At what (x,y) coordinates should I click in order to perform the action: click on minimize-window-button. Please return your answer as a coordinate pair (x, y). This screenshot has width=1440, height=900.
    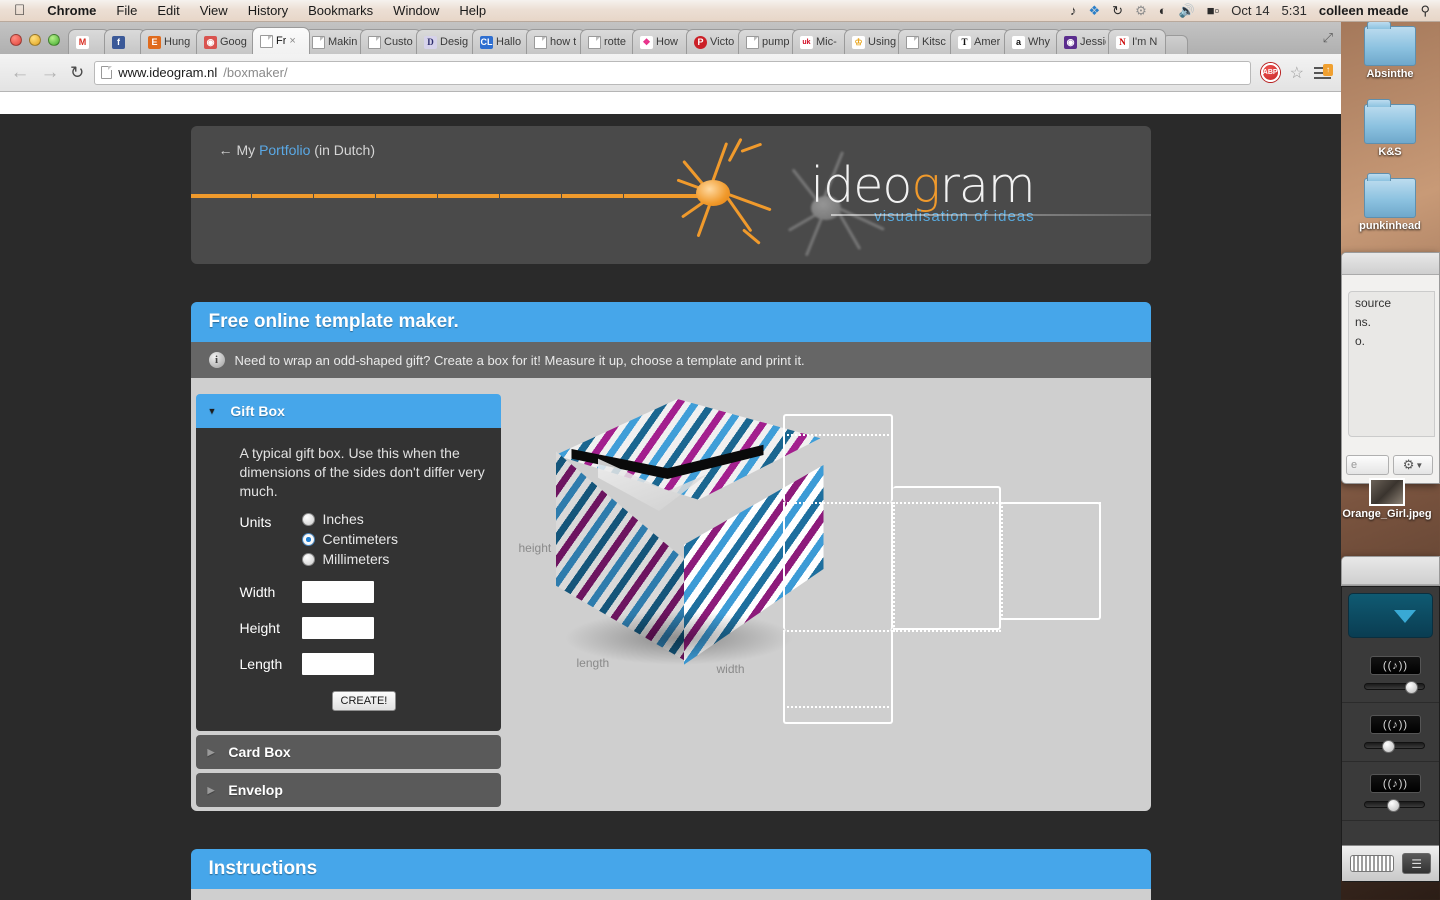
    Looking at the image, I should click on (35, 40).